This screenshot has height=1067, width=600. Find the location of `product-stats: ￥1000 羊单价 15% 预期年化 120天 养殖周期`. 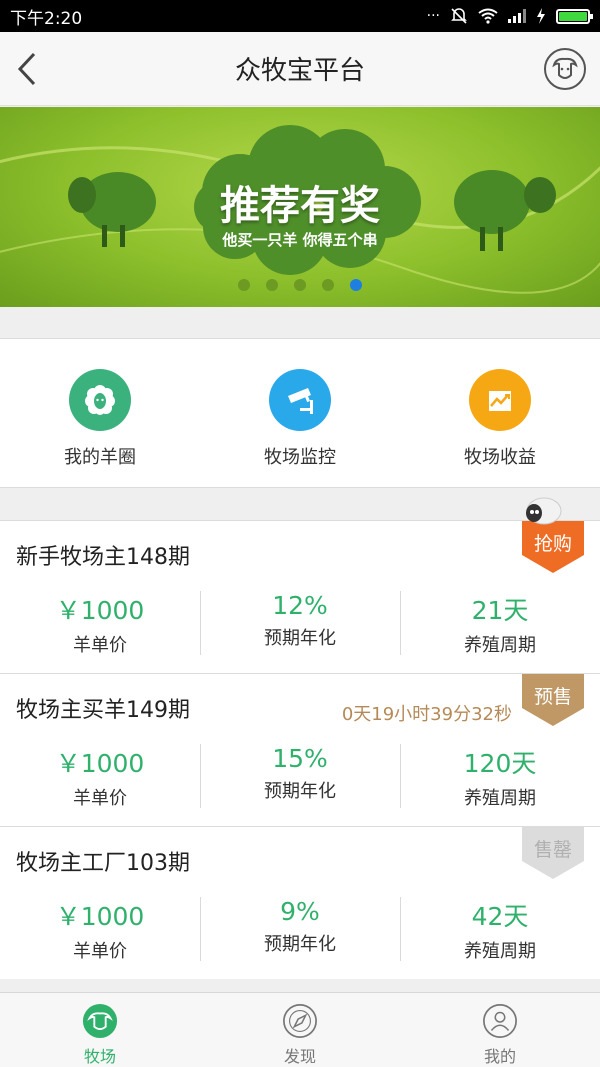

product-stats: ￥1000 羊单价 15% 预期年化 120天 养殖周期 is located at coordinates (300, 780).